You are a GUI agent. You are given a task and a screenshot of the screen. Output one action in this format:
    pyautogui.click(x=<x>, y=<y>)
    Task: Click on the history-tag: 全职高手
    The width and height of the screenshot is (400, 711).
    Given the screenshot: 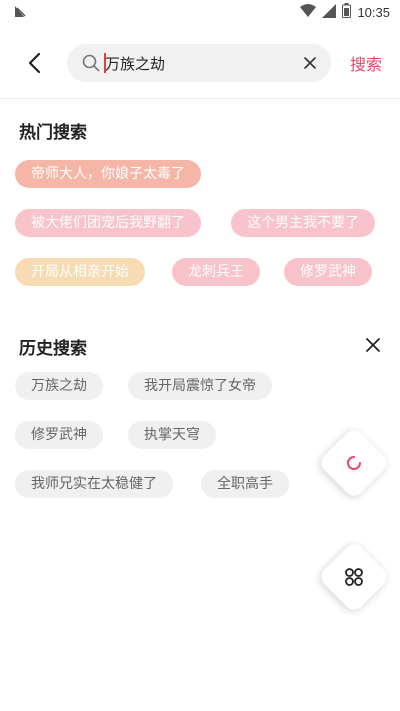 What is the action you would take?
    pyautogui.click(x=245, y=484)
    